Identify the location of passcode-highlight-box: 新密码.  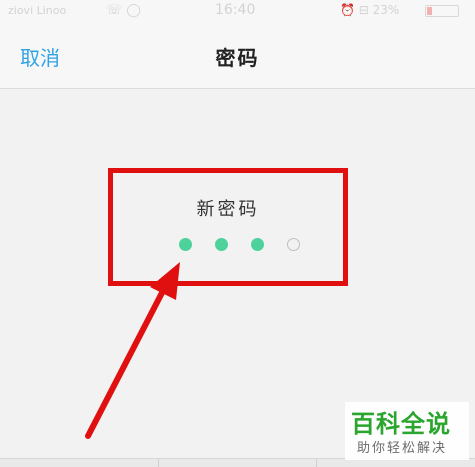
(228, 227).